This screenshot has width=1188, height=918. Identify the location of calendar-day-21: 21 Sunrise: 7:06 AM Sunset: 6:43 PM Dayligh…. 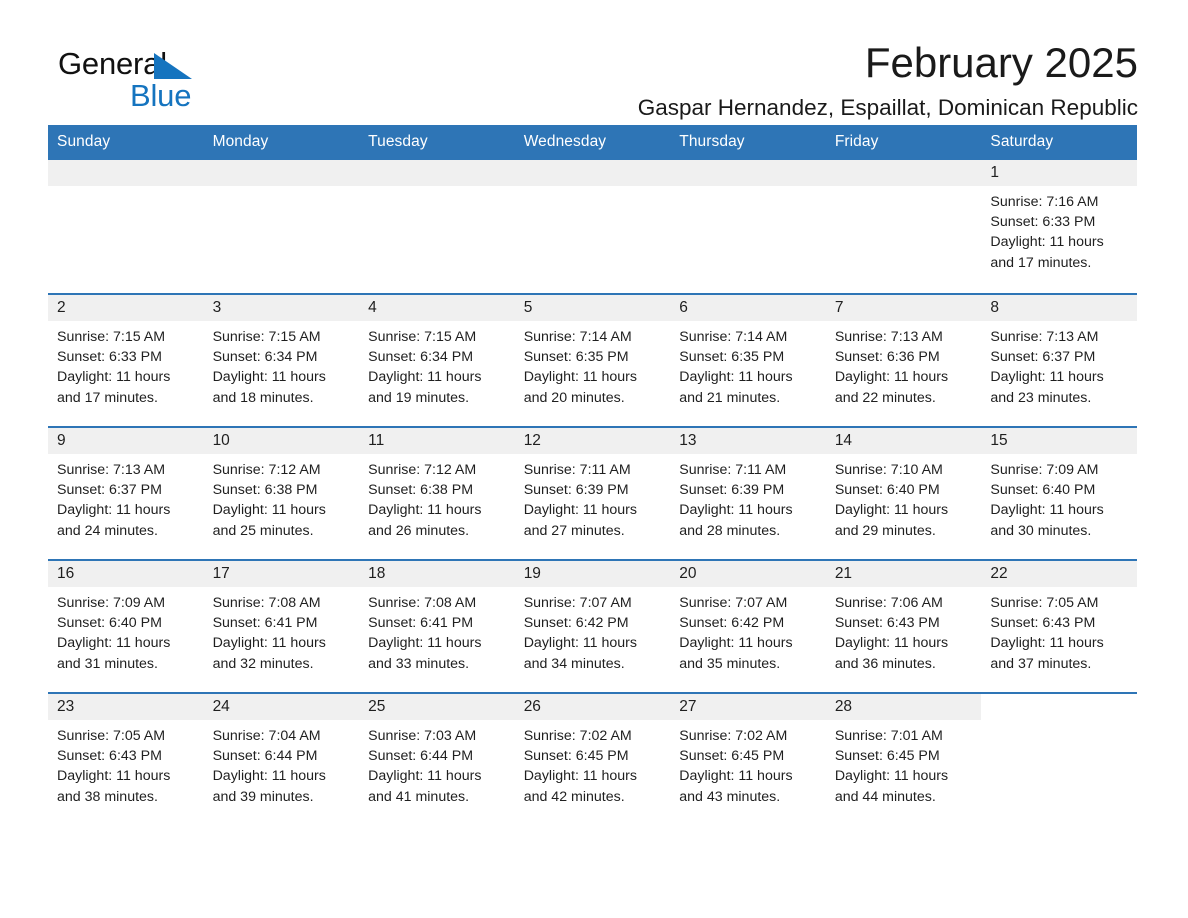
(903, 625).